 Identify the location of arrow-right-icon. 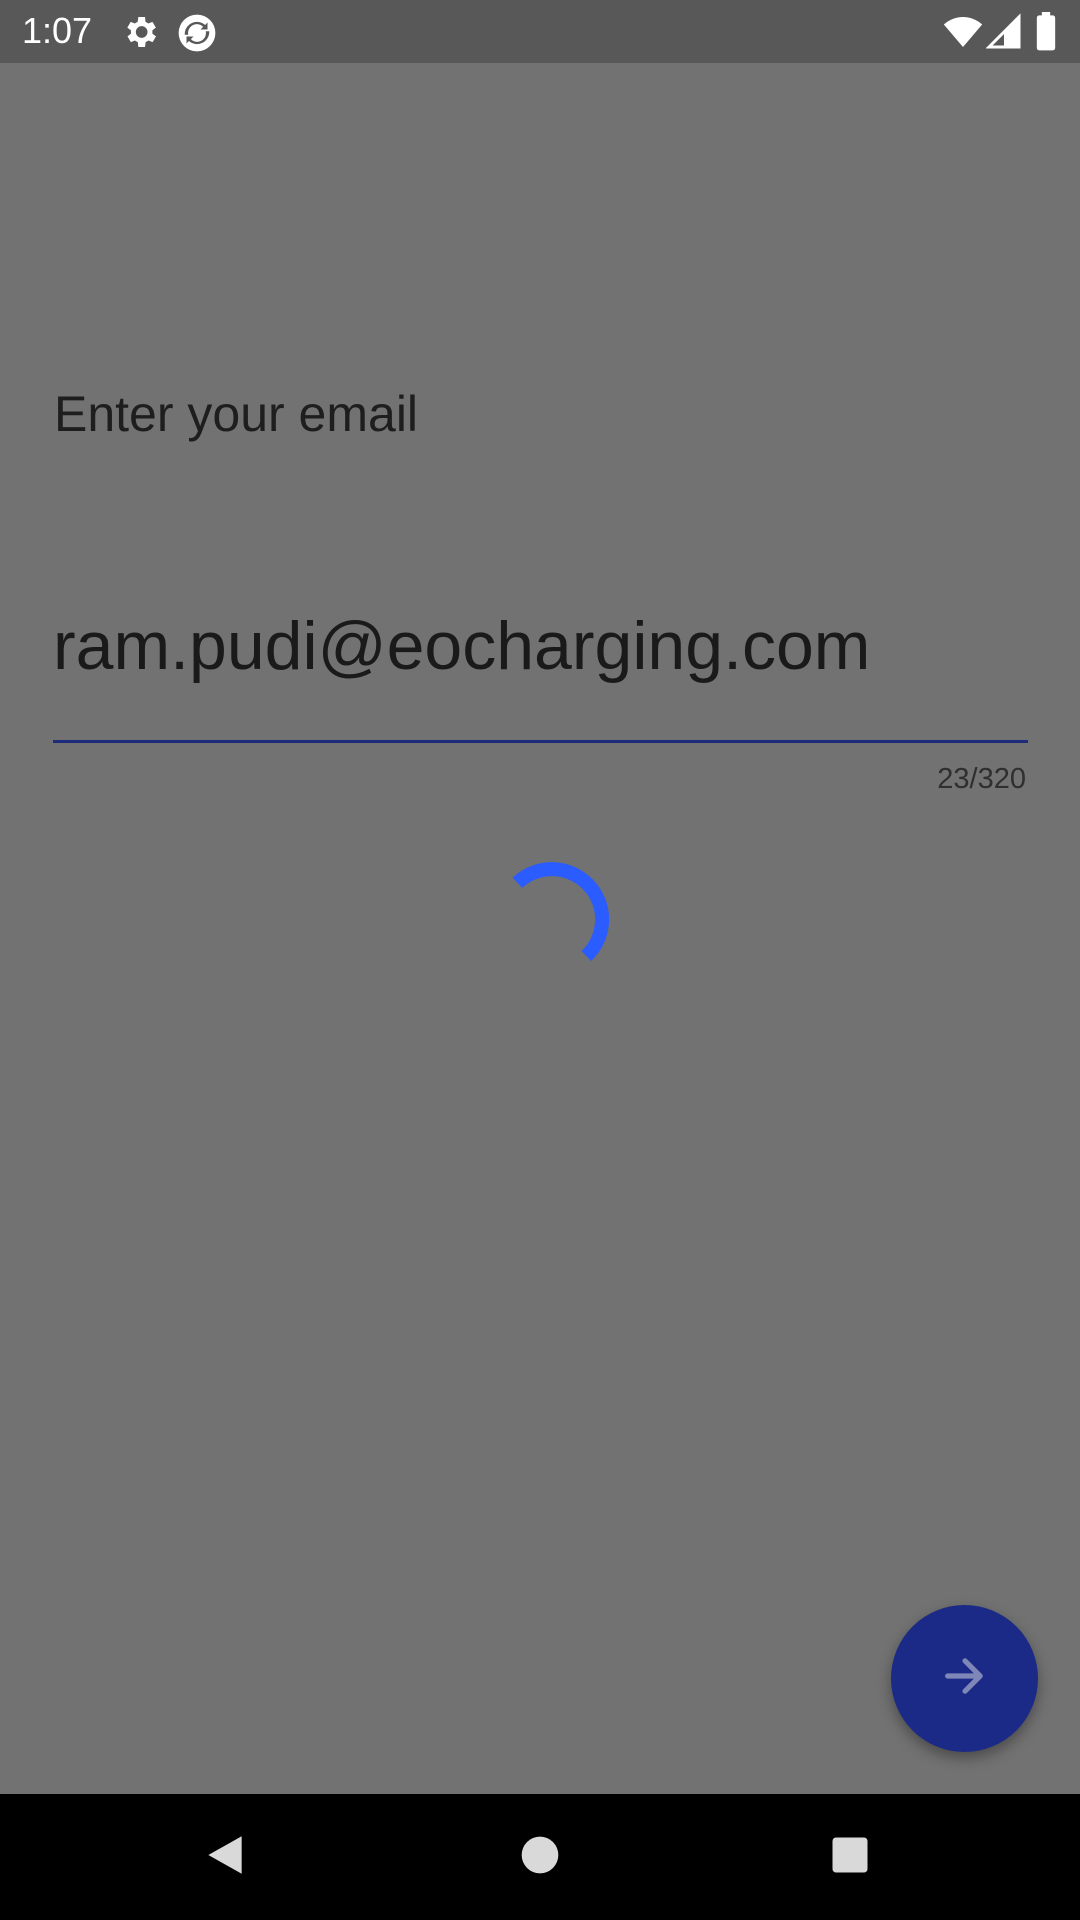
(965, 1678).